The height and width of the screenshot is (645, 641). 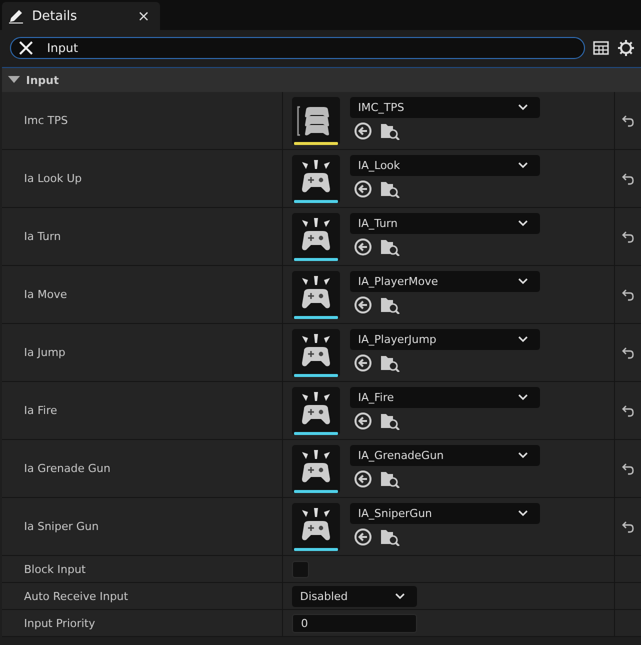 I want to click on property-label: Ia Jump, so click(x=142, y=352).